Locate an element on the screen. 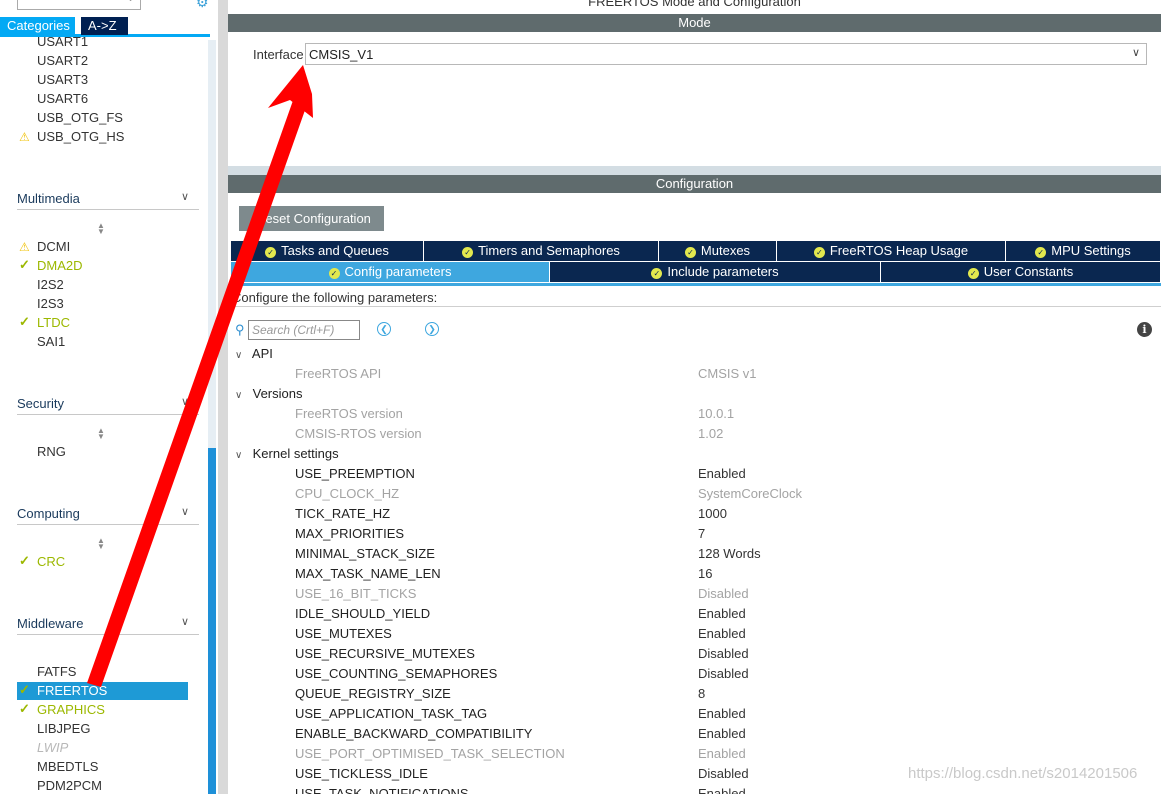 The width and height of the screenshot is (1161, 794). scrollbar-thumb is located at coordinates (212, 621).